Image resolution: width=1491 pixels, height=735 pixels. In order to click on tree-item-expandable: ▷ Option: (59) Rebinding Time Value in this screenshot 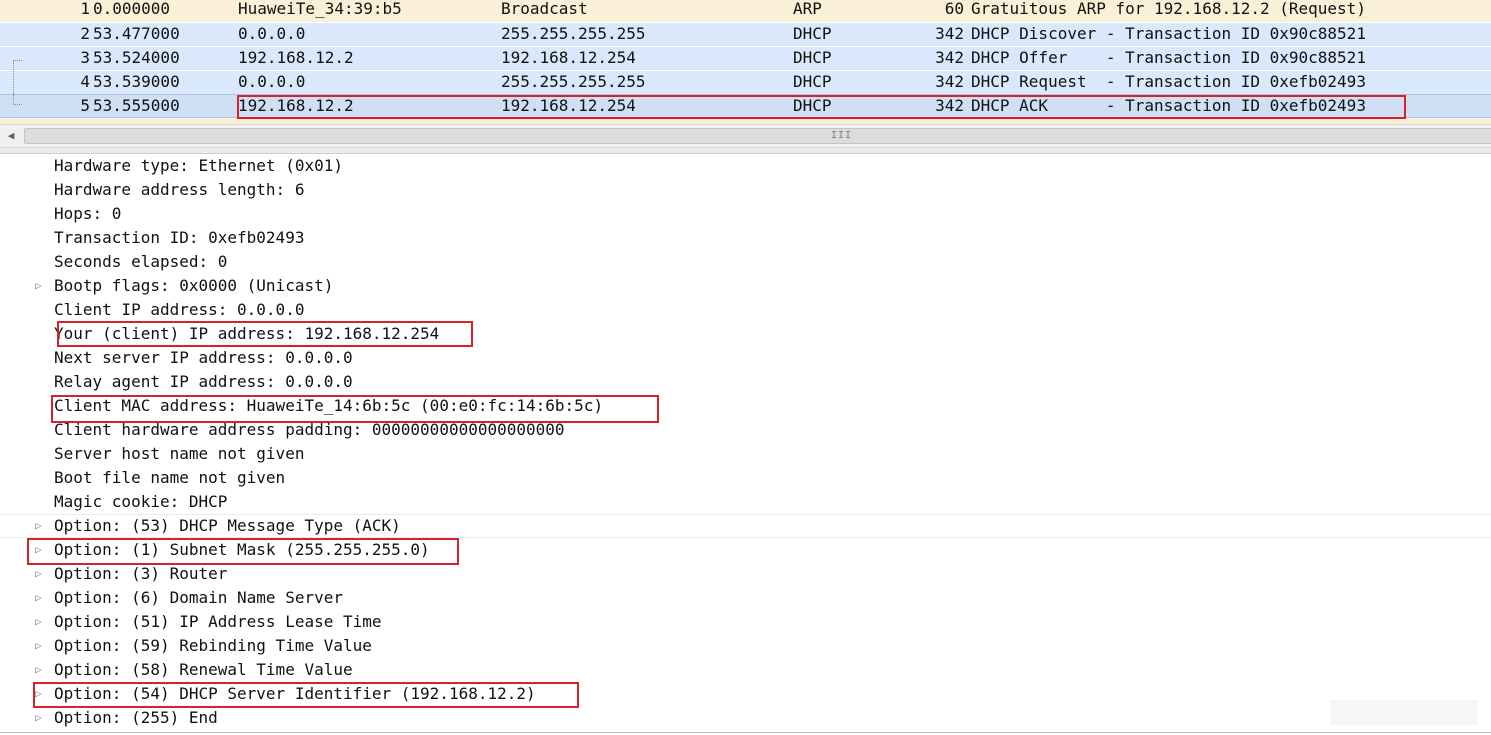, I will do `click(745, 646)`.